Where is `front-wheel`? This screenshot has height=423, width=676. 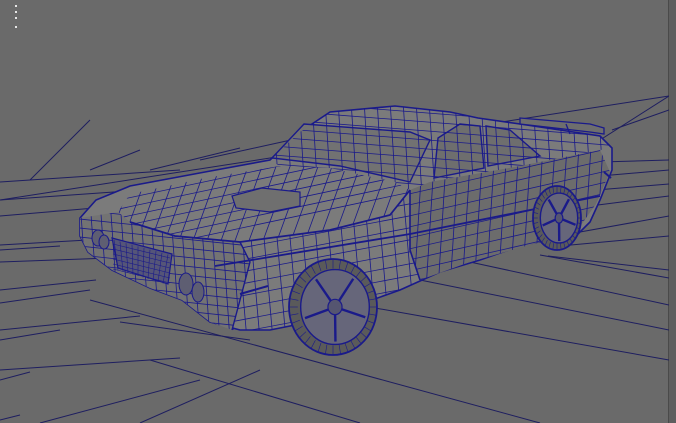
front-wheel is located at coordinates (333, 307).